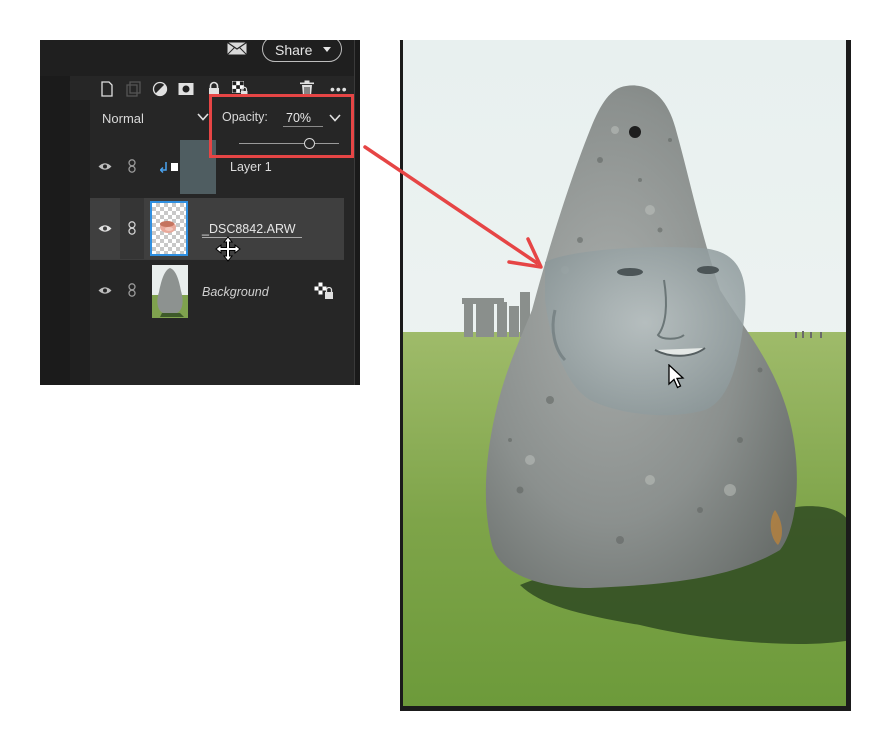 This screenshot has height=752, width=892. I want to click on tool-strip, so click(55, 230).